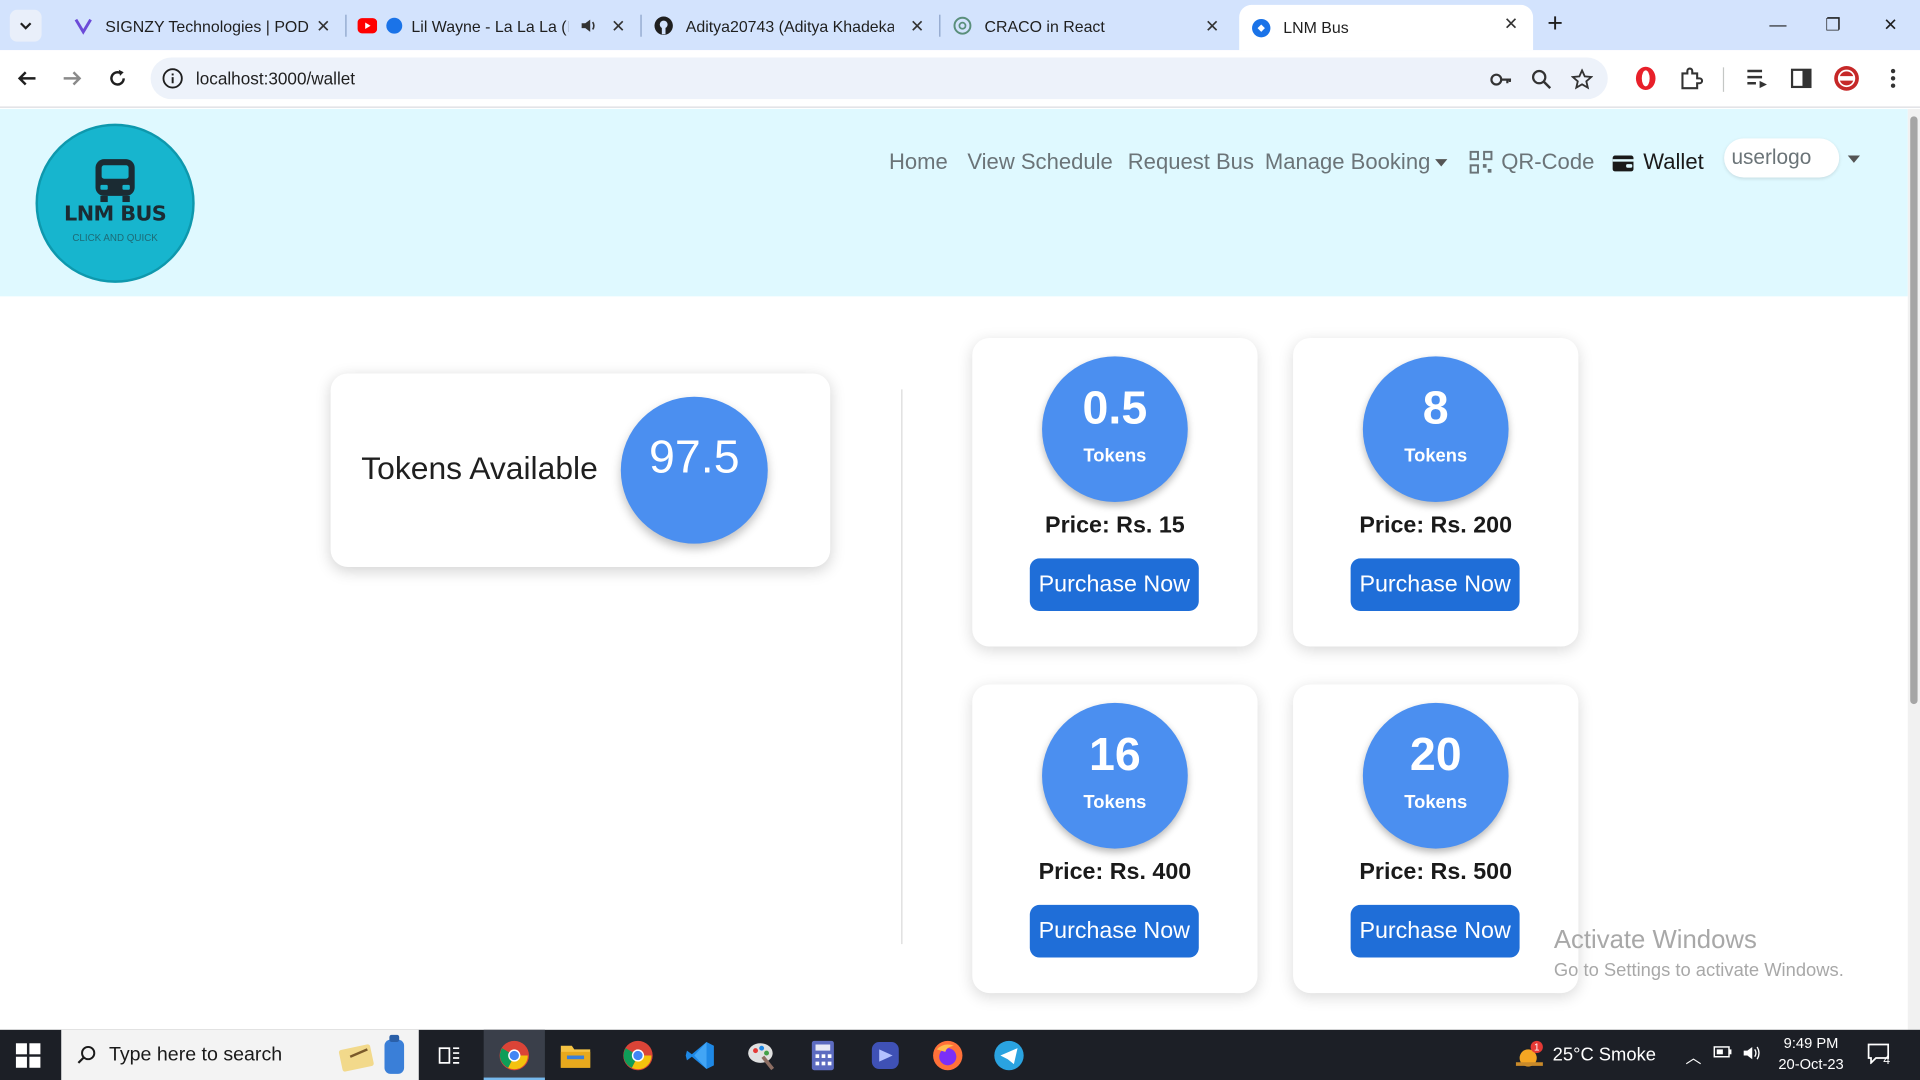 The height and width of the screenshot is (1080, 1920). What do you see at coordinates (449, 1055) in the screenshot?
I see `task-view-icon` at bounding box center [449, 1055].